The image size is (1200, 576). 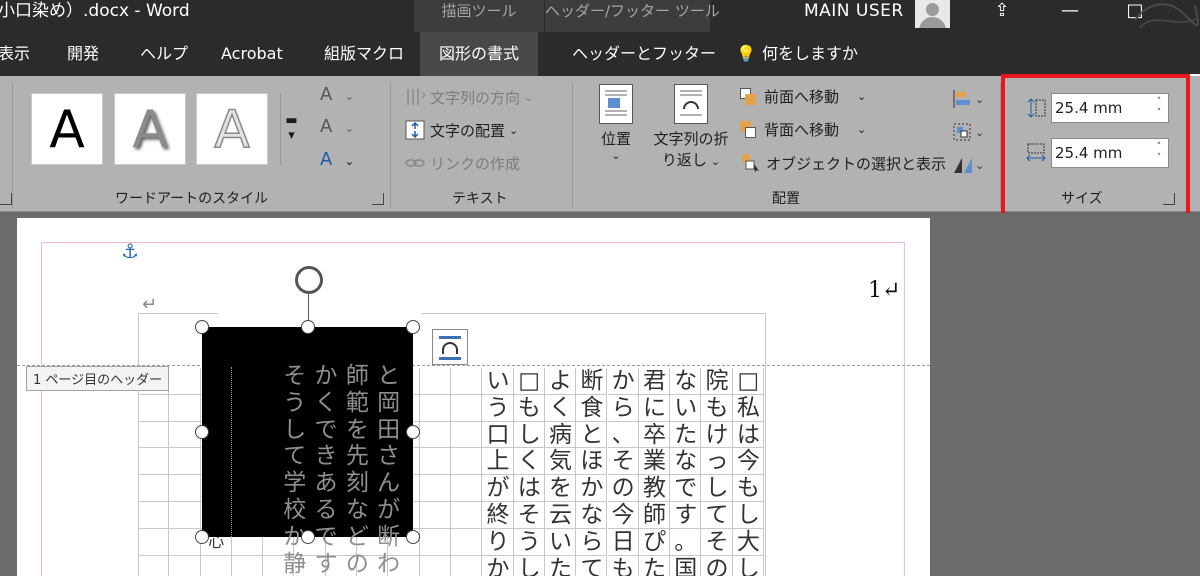 What do you see at coordinates (252, 54) in the screenshot?
I see `tab-acrobat: Acrobat` at bounding box center [252, 54].